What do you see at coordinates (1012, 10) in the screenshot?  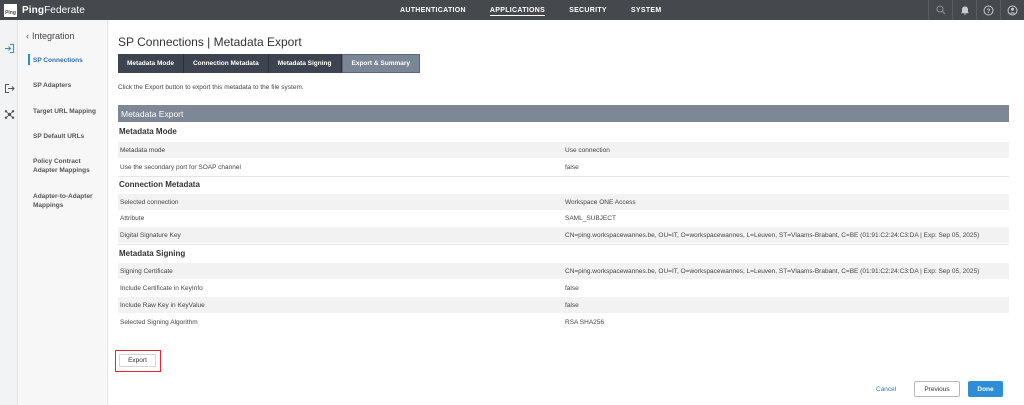 I see `user-icon` at bounding box center [1012, 10].